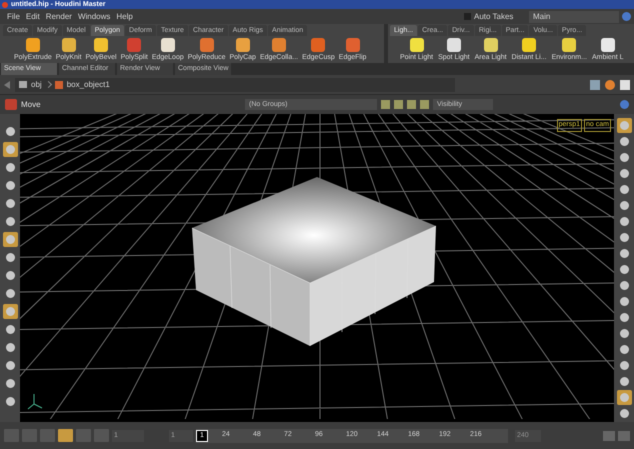 The width and height of the screenshot is (634, 449). What do you see at coordinates (13, 16) in the screenshot?
I see `menu-item: File` at bounding box center [13, 16].